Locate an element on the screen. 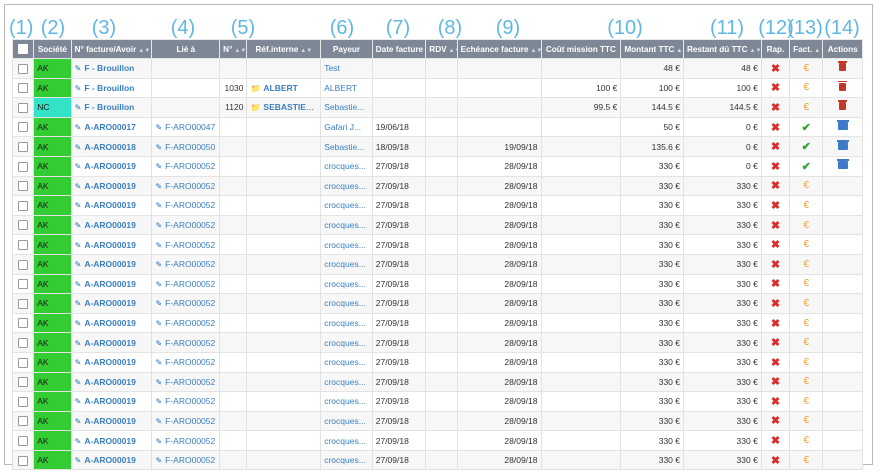 This screenshot has width=879, height=471. invoice-status-cell: ✔ is located at coordinates (806, 166).